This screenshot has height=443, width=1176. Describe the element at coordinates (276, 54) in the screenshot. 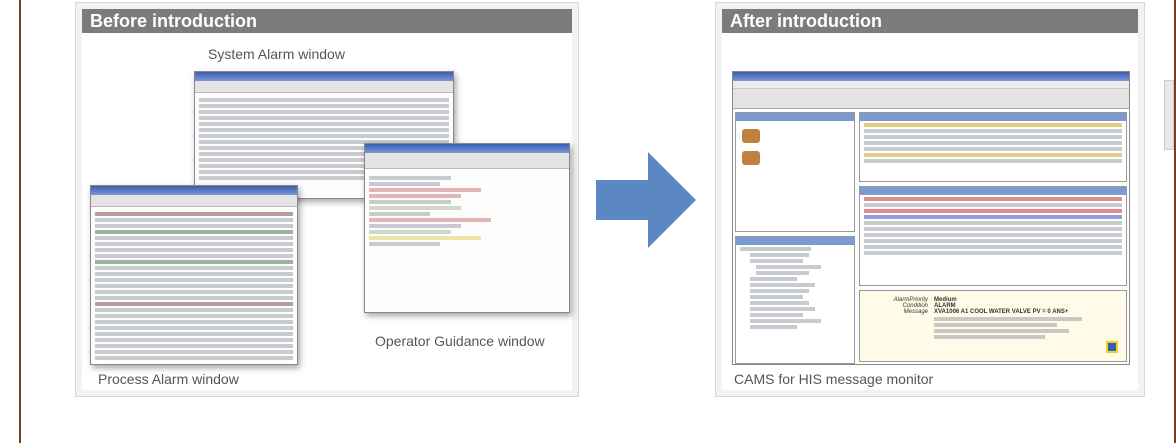

I see `system-alarm-caption: System Alarm window` at that location.